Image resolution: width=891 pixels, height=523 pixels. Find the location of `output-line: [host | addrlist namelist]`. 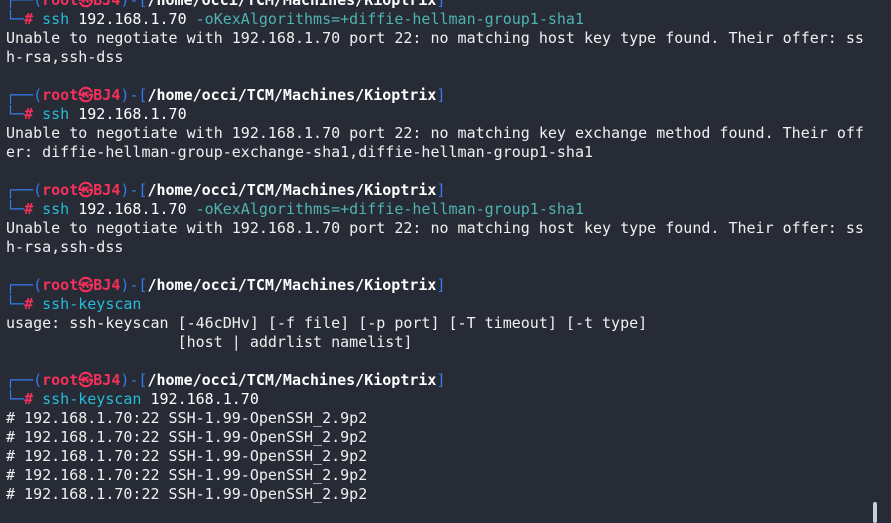

output-line: [host | addrlist namelist] is located at coordinates (209, 342).